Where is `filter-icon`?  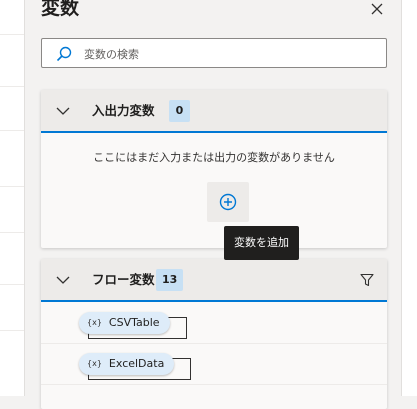
filter-icon is located at coordinates (367, 280).